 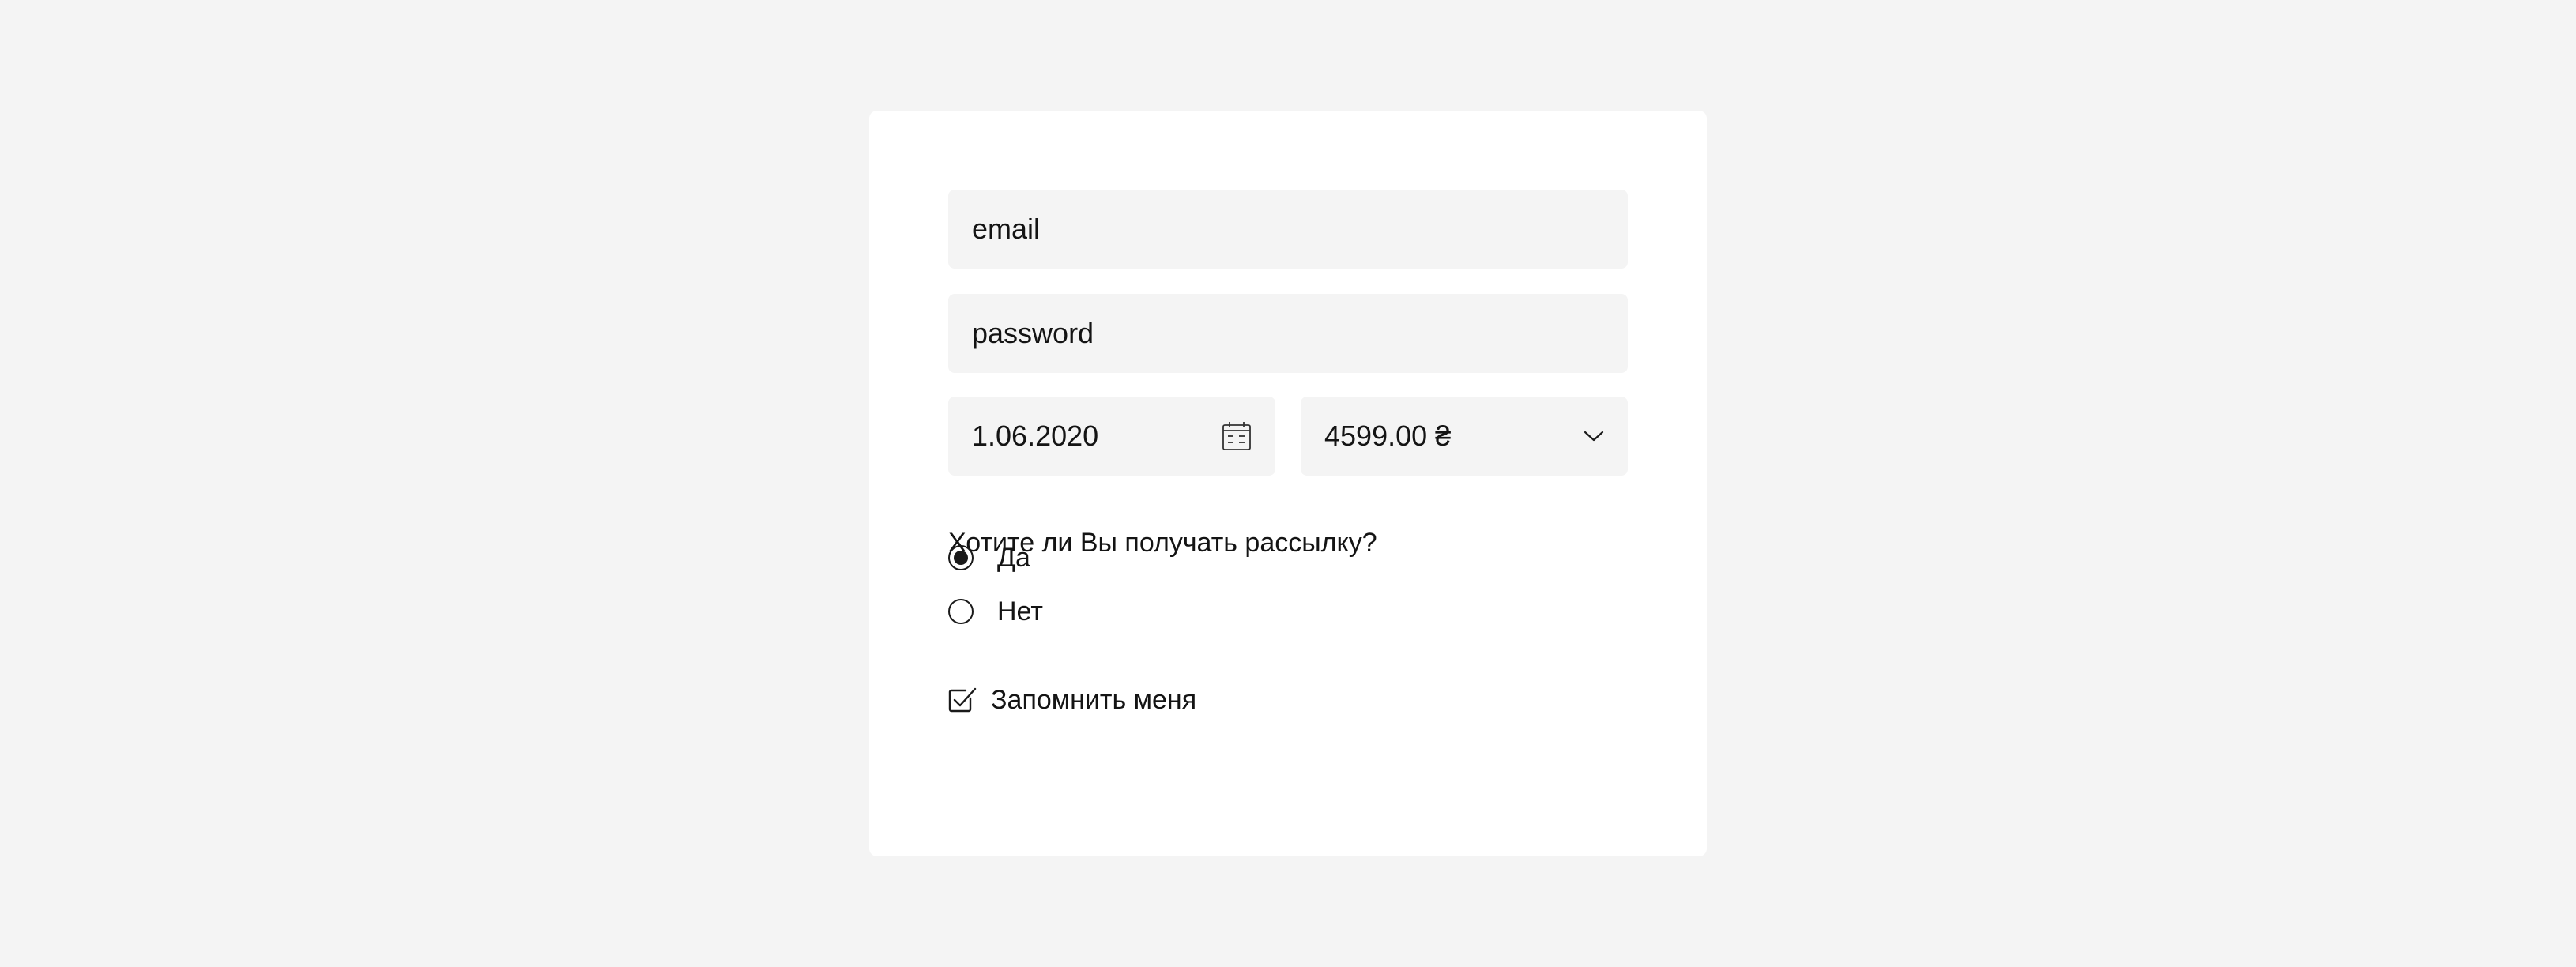 I want to click on email-field-wrapper, so click(x=1288, y=229).